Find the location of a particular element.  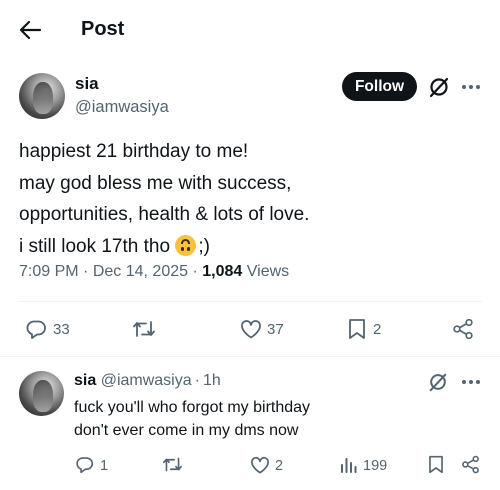

more-button is located at coordinates (471, 87).